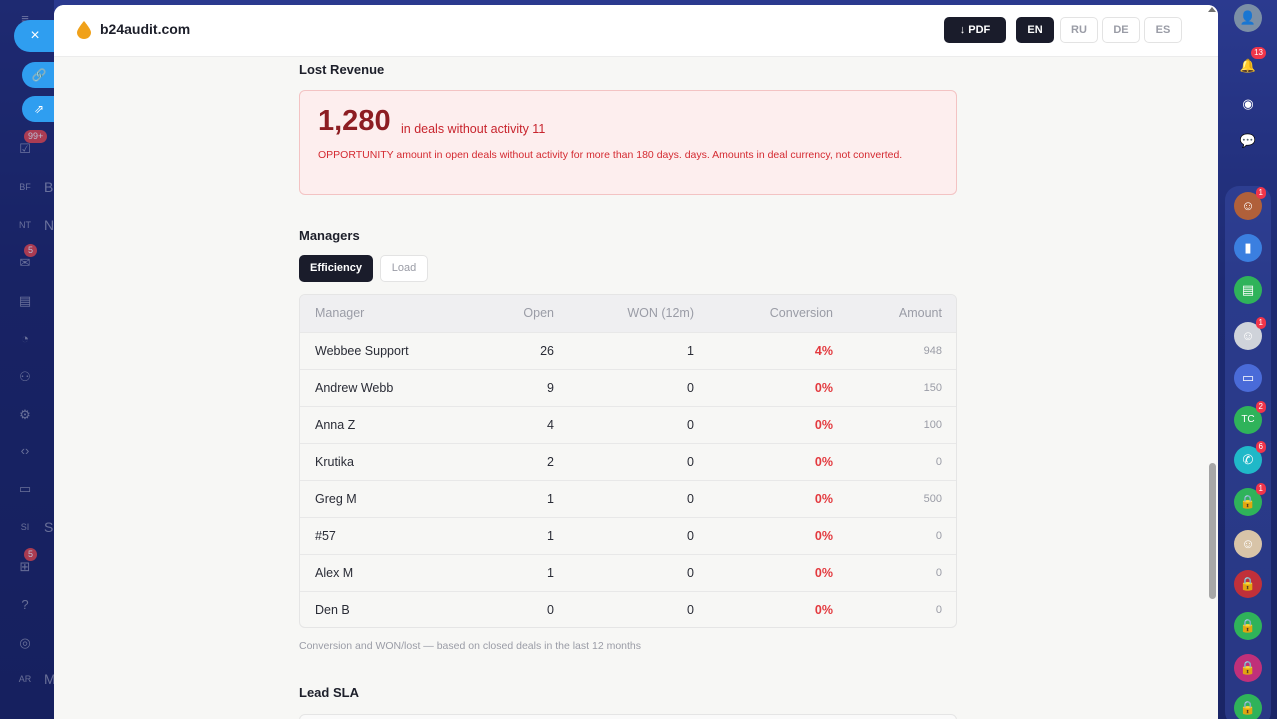  What do you see at coordinates (932, 351) in the screenshot?
I see `amount-cell: 948` at bounding box center [932, 351].